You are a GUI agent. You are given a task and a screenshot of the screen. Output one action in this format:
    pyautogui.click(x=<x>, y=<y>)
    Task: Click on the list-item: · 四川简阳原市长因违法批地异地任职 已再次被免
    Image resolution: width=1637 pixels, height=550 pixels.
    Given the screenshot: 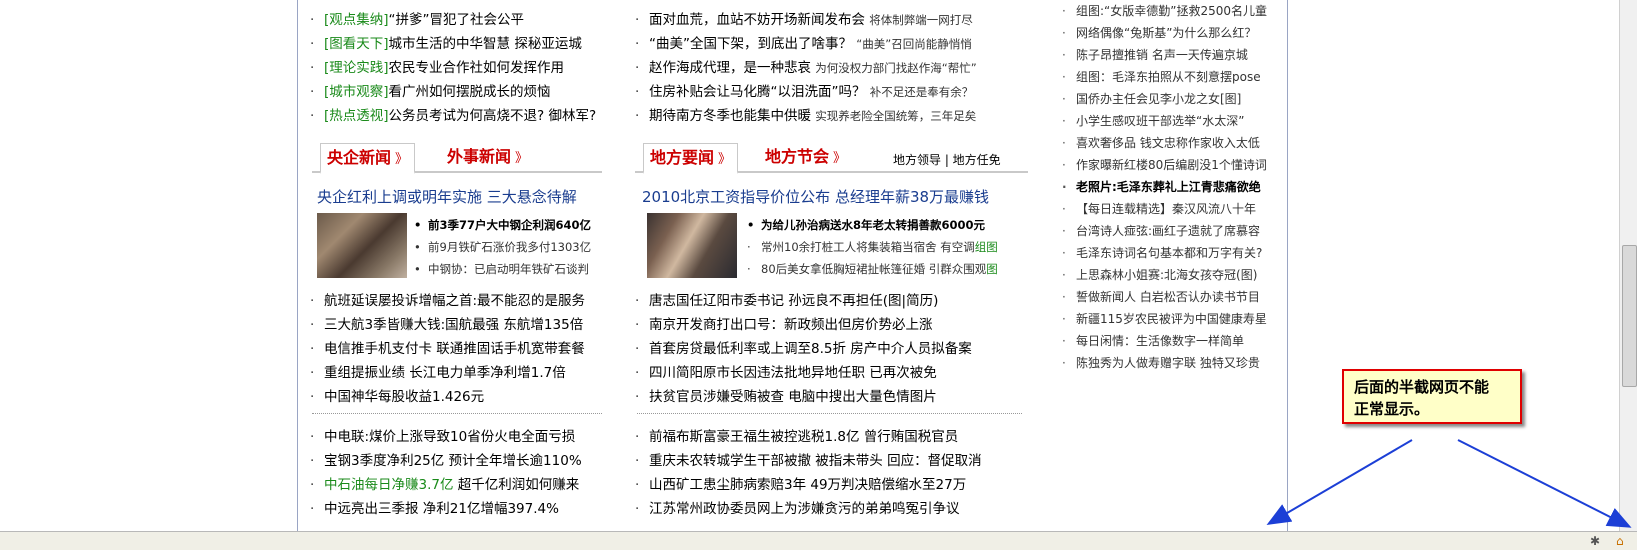 What is the action you would take?
    pyautogui.click(x=803, y=373)
    